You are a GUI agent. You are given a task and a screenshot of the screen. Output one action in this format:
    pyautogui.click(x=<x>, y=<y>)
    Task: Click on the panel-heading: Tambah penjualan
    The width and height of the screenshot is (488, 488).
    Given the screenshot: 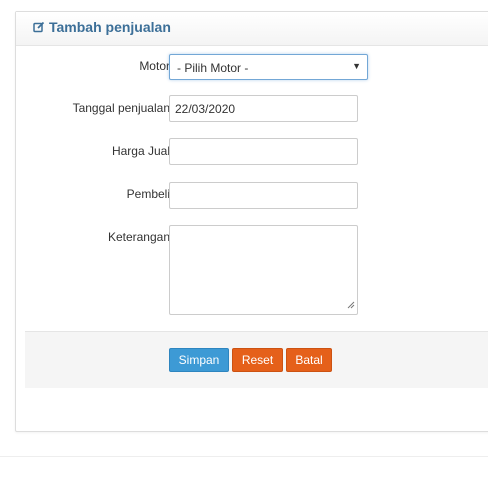 What is the action you would take?
    pyautogui.click(x=252, y=29)
    